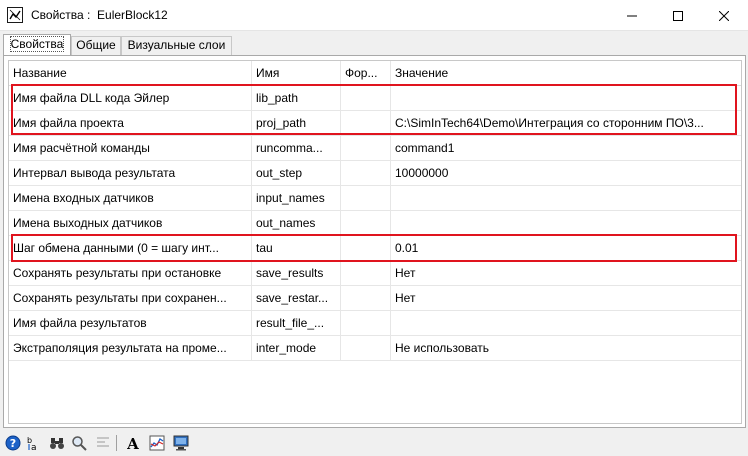 This screenshot has width=748, height=456. Describe the element at coordinates (374, 15) in the screenshot. I see `title-bar: Свойства : EulerBlock12` at that location.